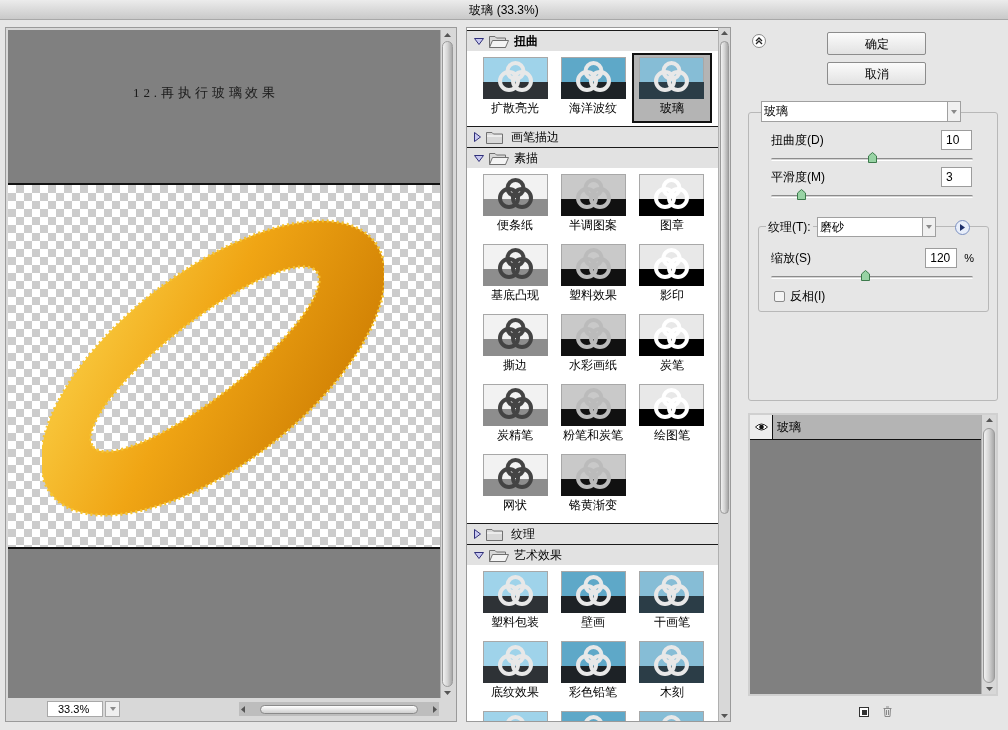  Describe the element at coordinates (779, 296) in the screenshot. I see `checkbox` at that location.